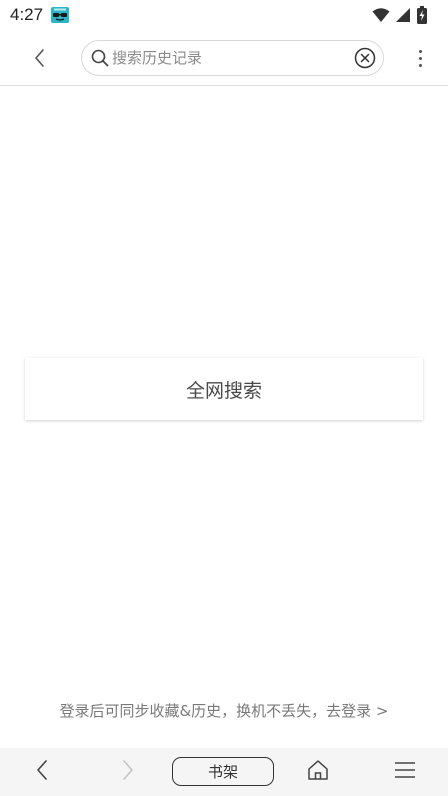 Image resolution: width=448 pixels, height=796 pixels. I want to click on status-time: 4:27, so click(27, 14).